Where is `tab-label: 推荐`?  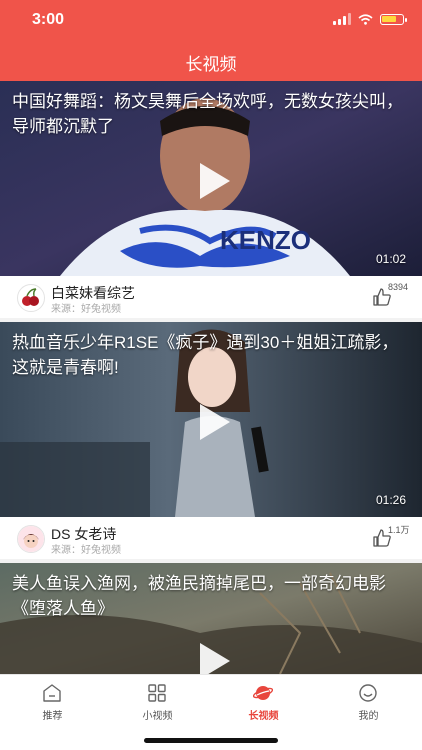
tab-label: 推荐 is located at coordinates (52, 716).